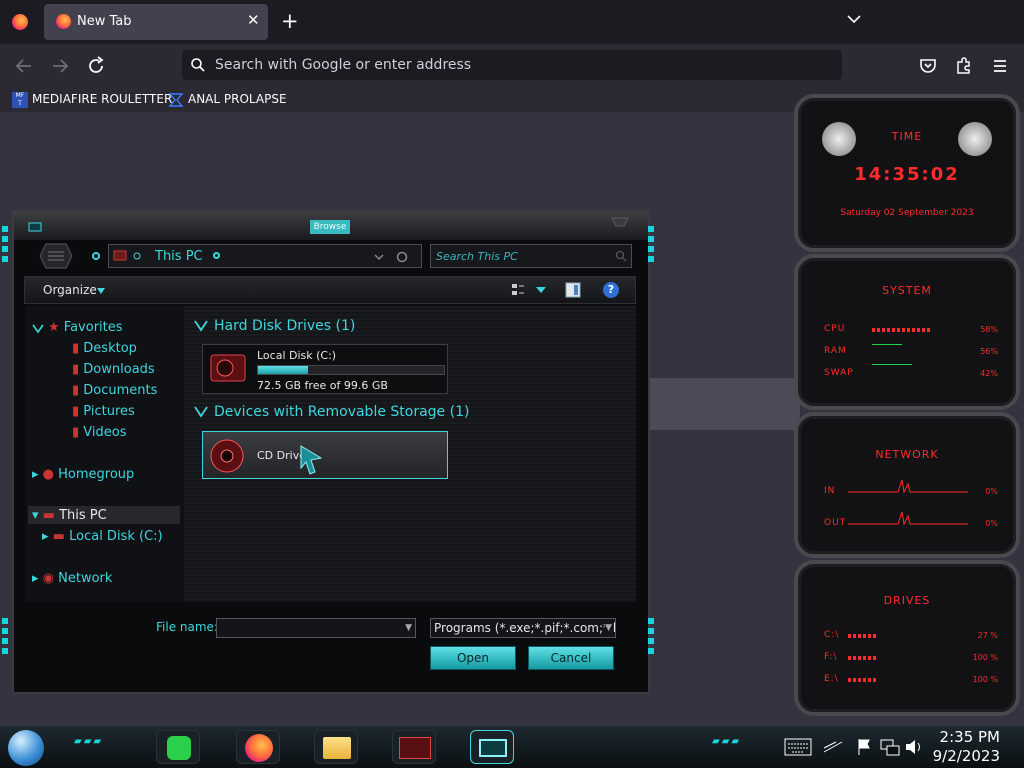 The height and width of the screenshot is (768, 1024). Describe the element at coordinates (343, 65) in the screenshot. I see `url-placeholder: Search with Google or enter address` at that location.